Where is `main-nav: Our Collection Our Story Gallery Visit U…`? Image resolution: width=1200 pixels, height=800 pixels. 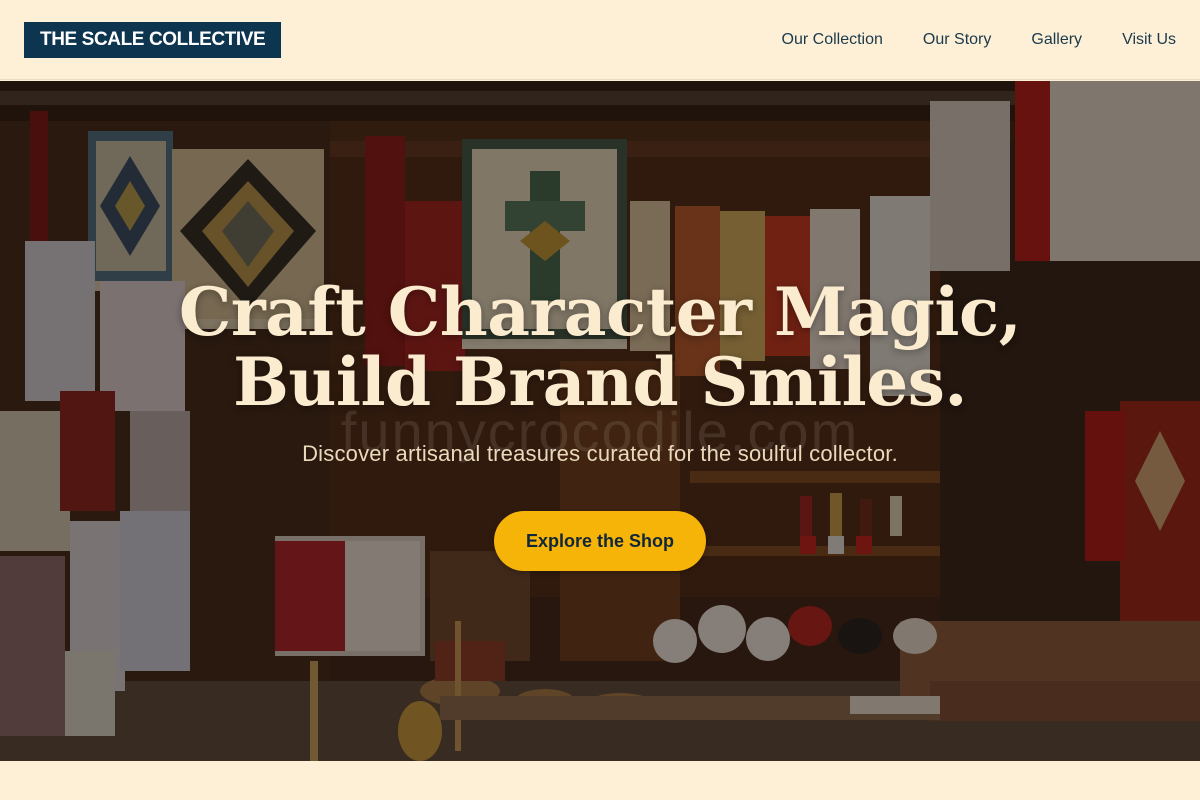
main-nav: Our Collection Our Story Gallery Visit U… is located at coordinates (979, 40).